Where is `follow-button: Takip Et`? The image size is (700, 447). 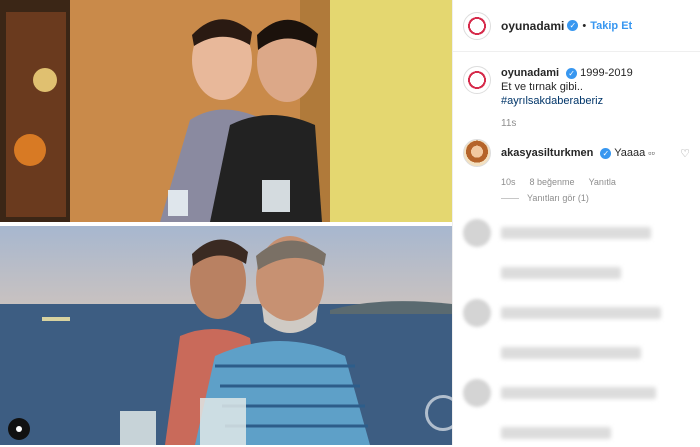 follow-button: Takip Et is located at coordinates (611, 26).